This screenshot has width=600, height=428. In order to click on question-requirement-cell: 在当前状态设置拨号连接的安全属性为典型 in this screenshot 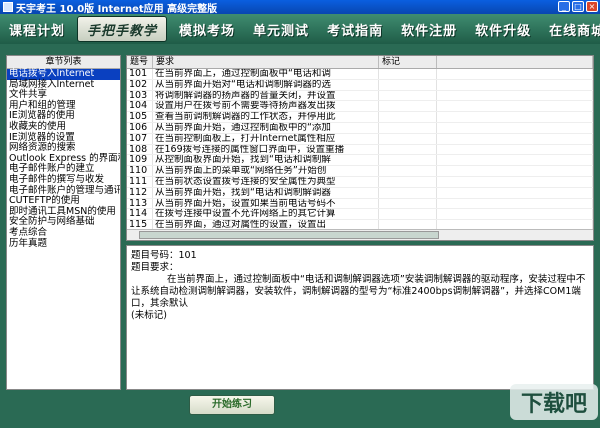, I will do `click(266, 181)`.